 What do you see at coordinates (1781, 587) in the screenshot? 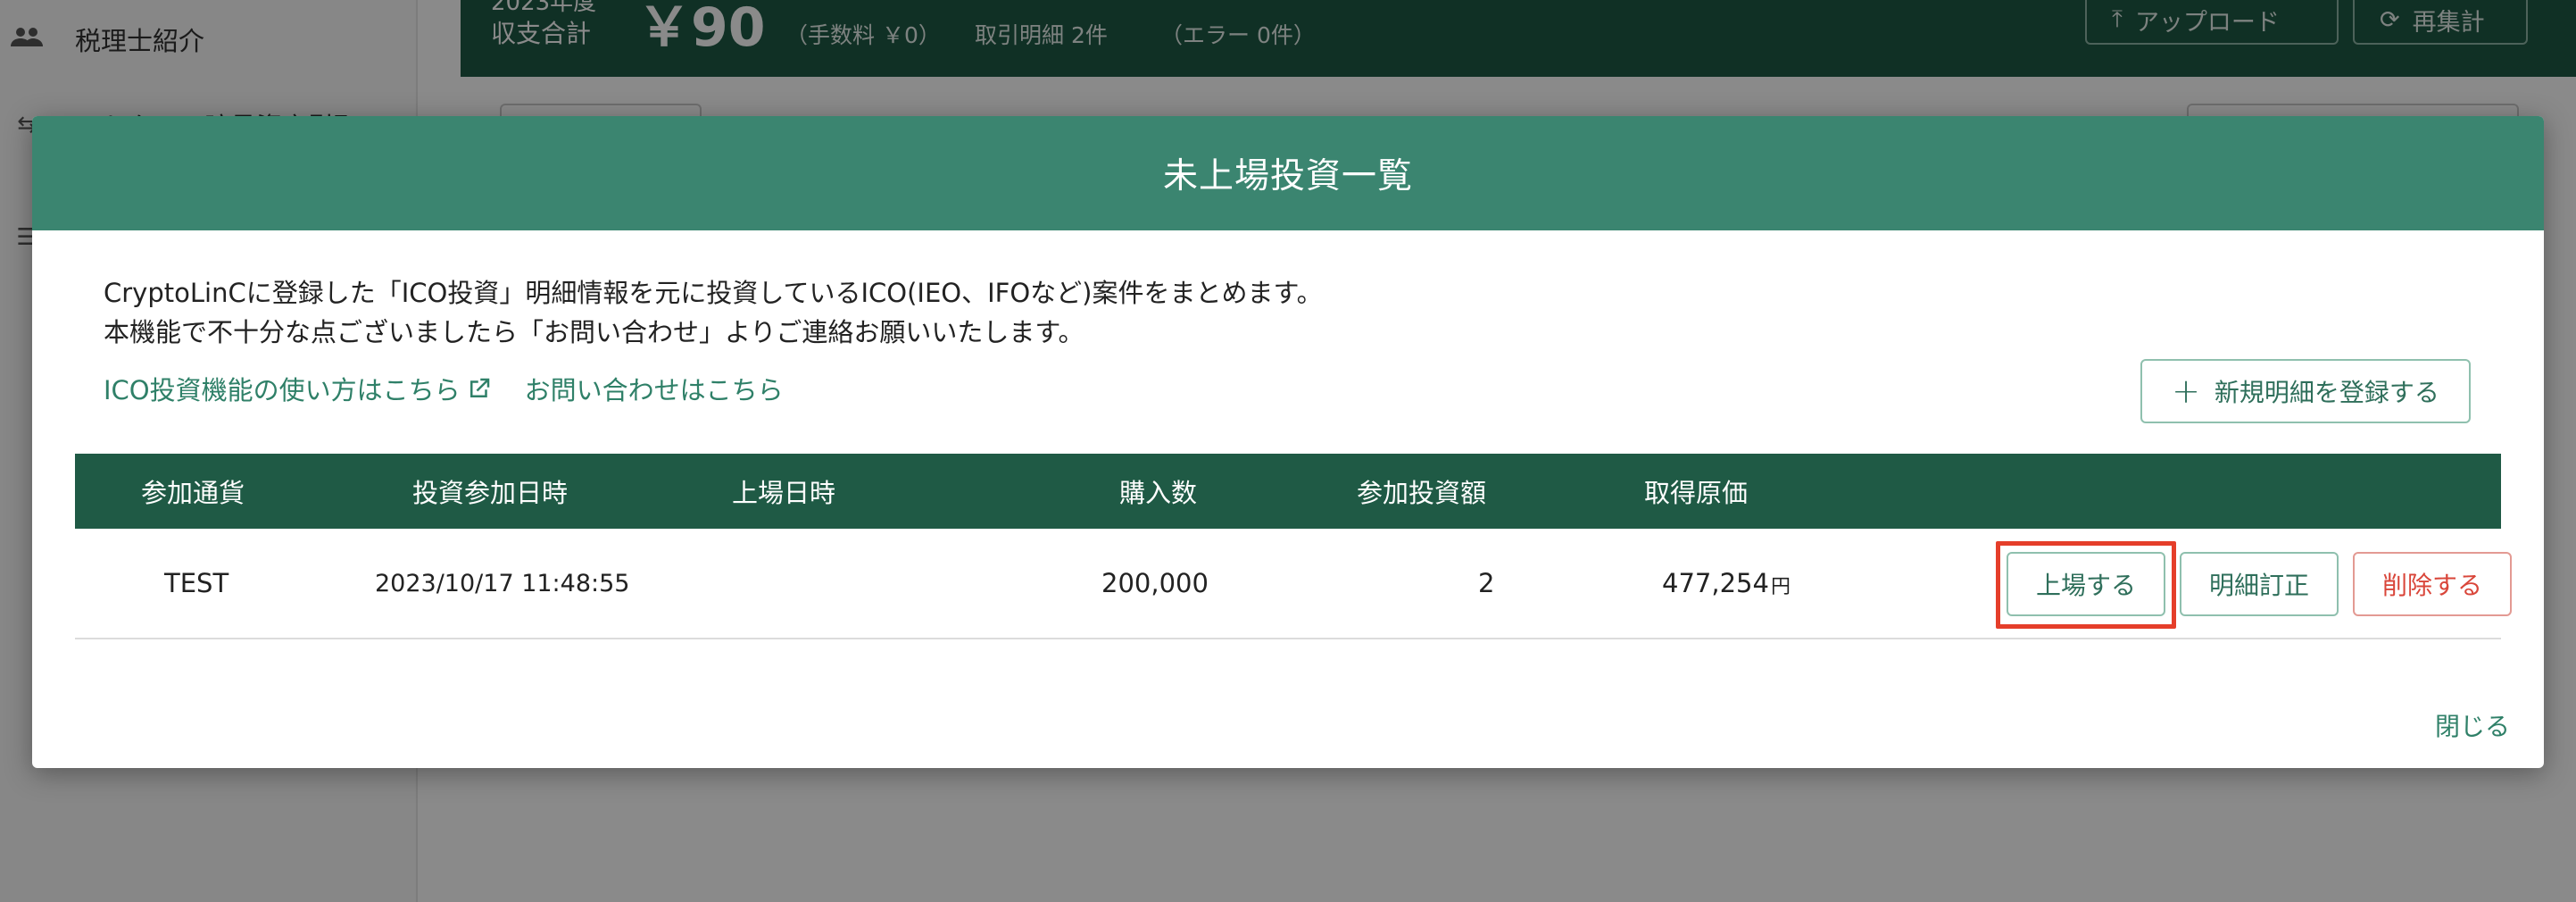
I see `cost-unit: 円` at bounding box center [1781, 587].